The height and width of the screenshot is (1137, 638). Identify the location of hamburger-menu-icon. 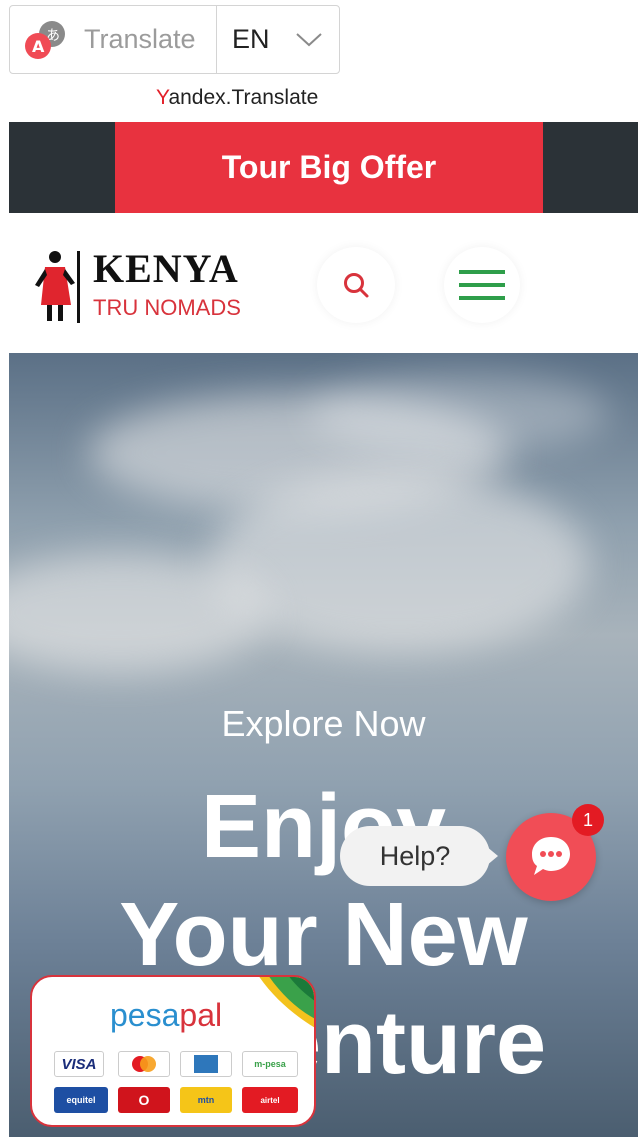
(482, 285).